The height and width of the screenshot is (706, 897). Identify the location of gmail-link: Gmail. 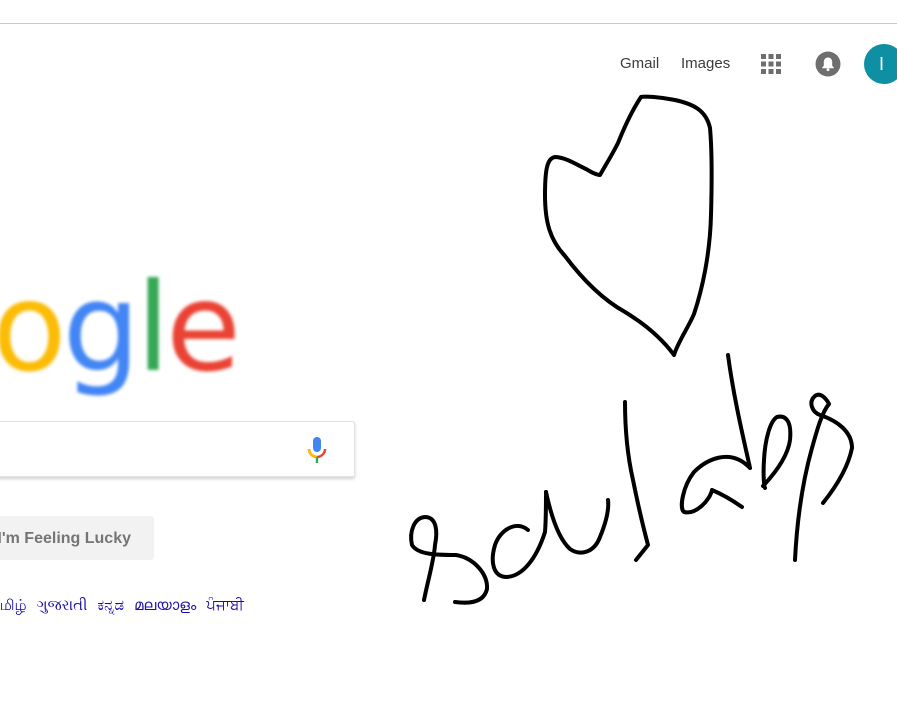
(639, 63).